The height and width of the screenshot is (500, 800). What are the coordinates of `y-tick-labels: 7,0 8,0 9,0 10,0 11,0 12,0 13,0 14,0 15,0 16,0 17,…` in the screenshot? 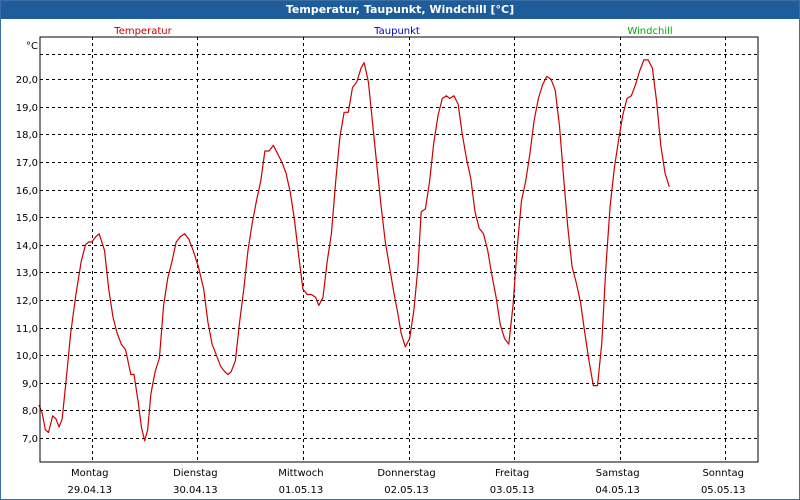 It's located at (27, 260).